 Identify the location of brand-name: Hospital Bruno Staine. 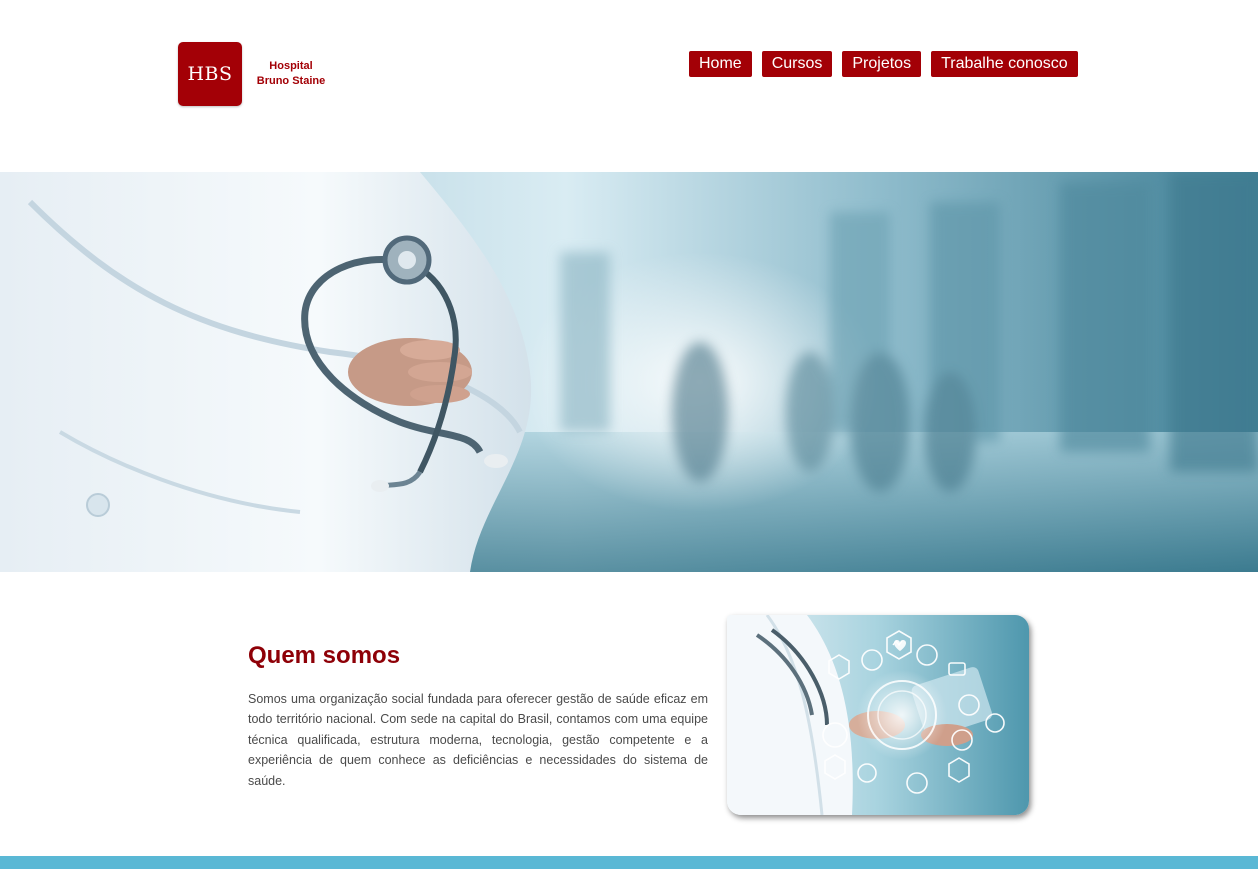
(291, 74).